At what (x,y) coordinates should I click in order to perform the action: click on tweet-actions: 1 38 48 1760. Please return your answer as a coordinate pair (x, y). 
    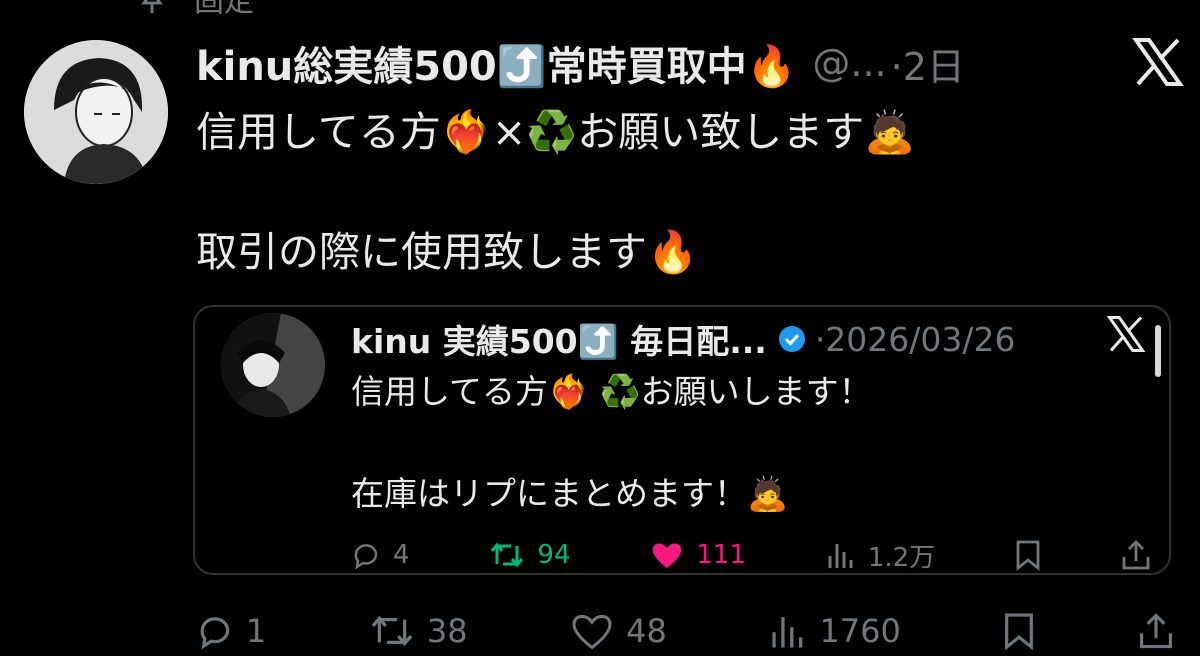
    Looking at the image, I should click on (685, 631).